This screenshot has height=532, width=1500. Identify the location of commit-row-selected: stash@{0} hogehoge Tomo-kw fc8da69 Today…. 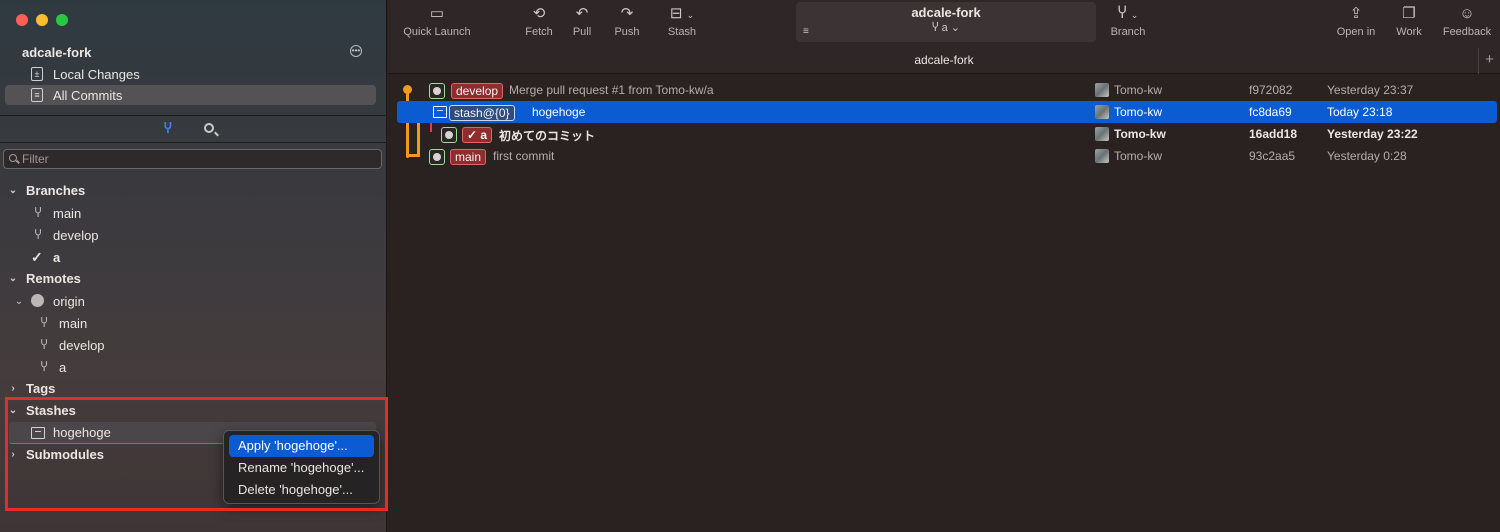
(947, 112).